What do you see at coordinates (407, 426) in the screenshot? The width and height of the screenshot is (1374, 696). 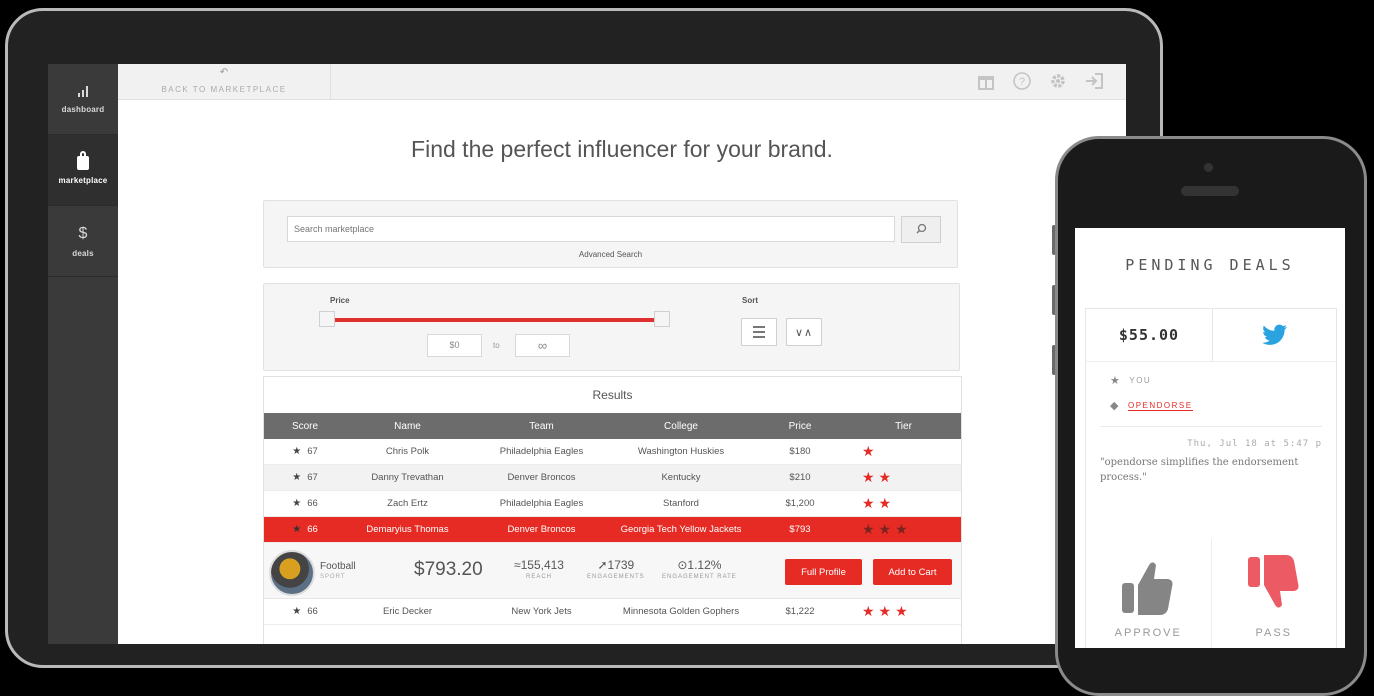 I see `column-header-name: Name` at bounding box center [407, 426].